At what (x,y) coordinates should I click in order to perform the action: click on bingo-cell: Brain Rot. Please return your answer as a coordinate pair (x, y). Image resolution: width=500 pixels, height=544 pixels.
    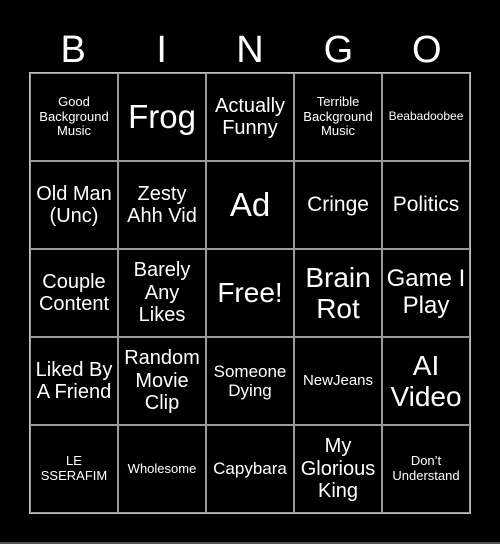
    Looking at the image, I should click on (338, 293).